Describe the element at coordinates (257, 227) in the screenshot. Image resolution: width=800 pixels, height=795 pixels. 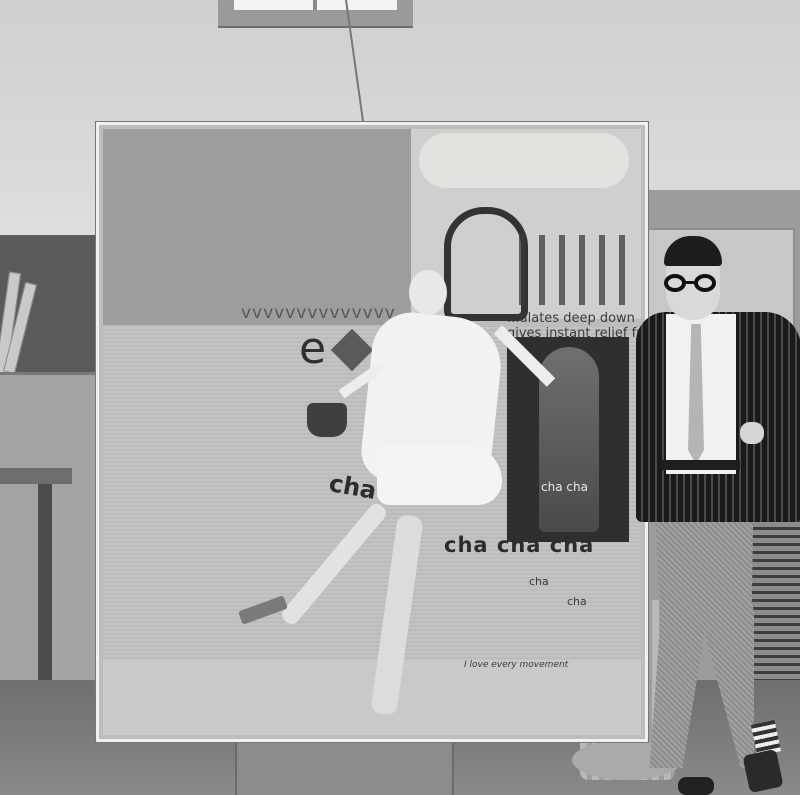
I see `painted-grey-block` at that location.